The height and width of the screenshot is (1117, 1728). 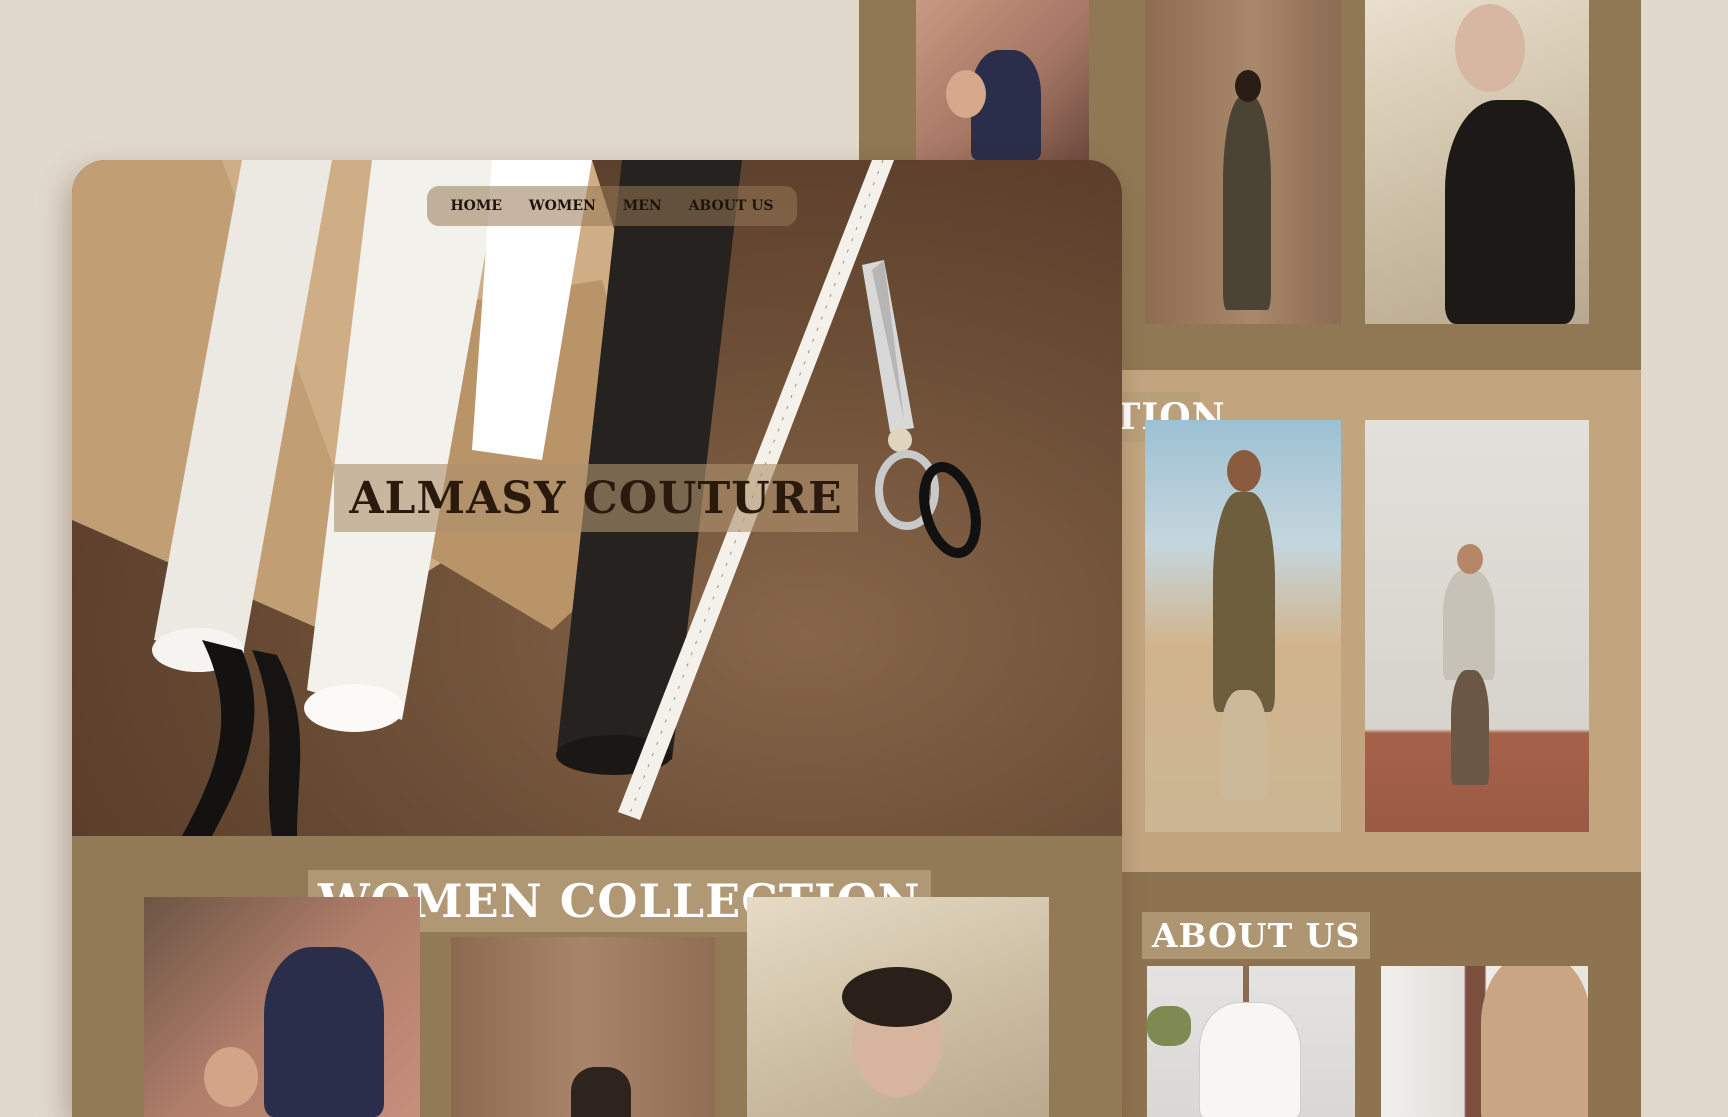 I want to click on nav-women: WOMEN, so click(x=562, y=206).